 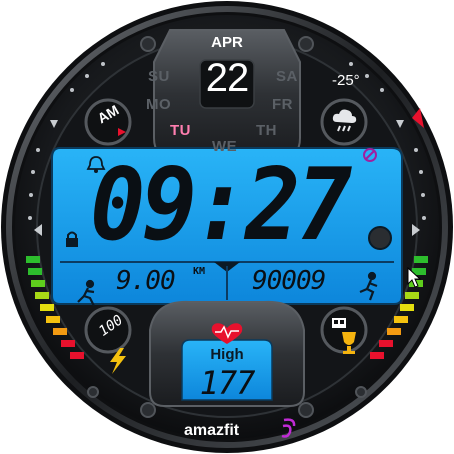 What do you see at coordinates (298, 204) in the screenshot?
I see `time-minutes: 27` at bounding box center [298, 204].